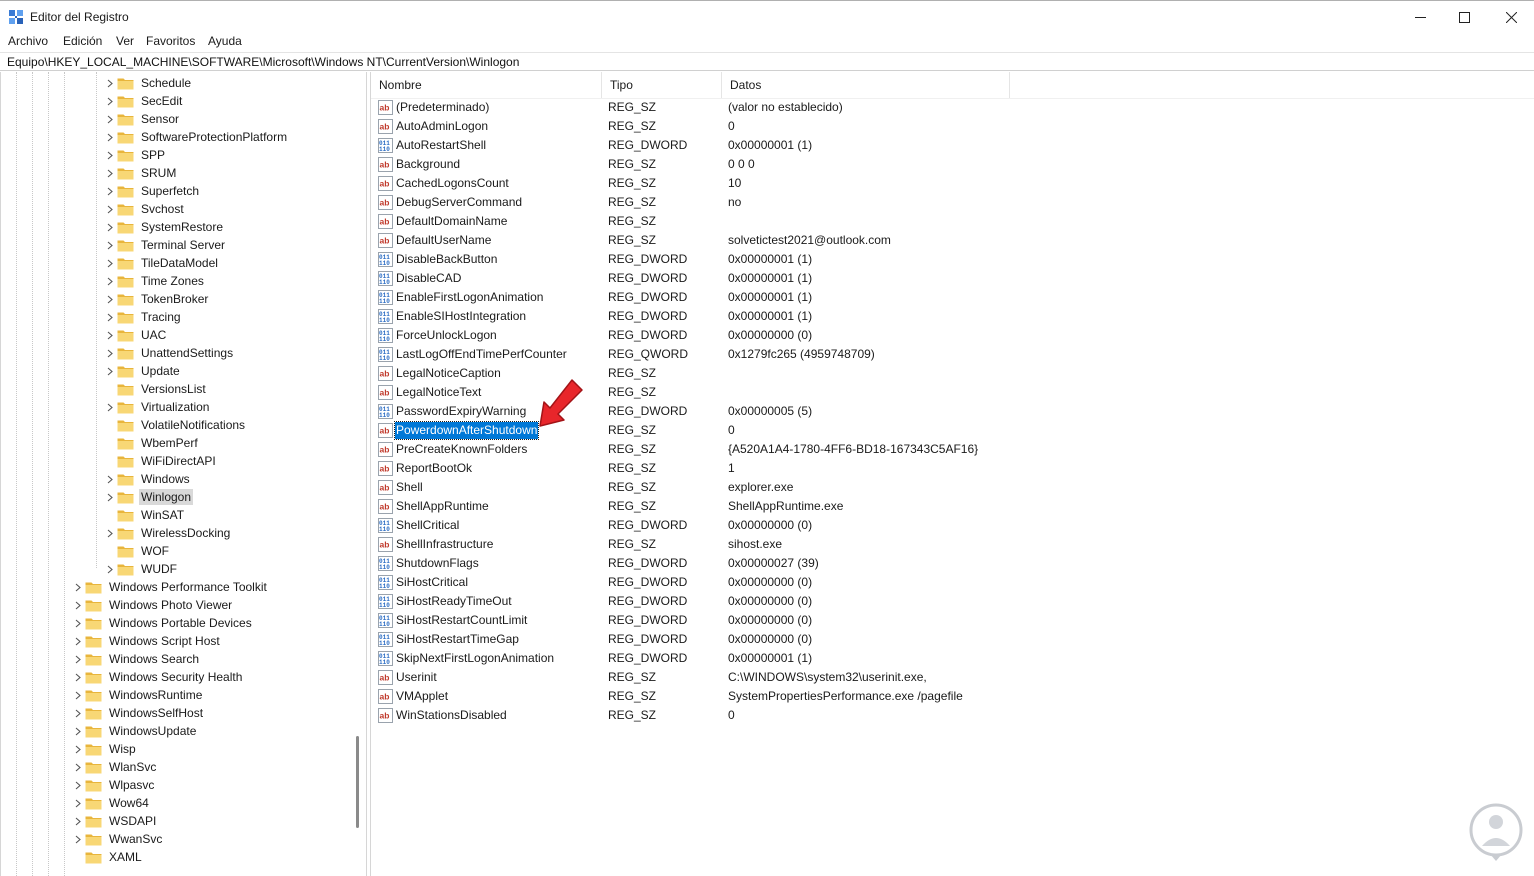 The width and height of the screenshot is (1534, 876). What do you see at coordinates (116, 767) in the screenshot?
I see `tree-item: WlanSvc` at bounding box center [116, 767].